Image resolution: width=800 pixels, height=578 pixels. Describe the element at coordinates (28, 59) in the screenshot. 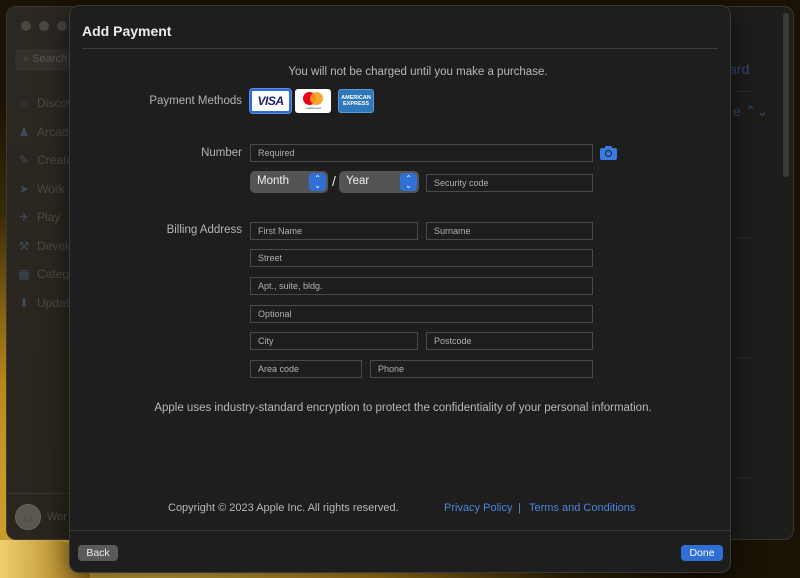

I see `search-icon: ⌕` at that location.